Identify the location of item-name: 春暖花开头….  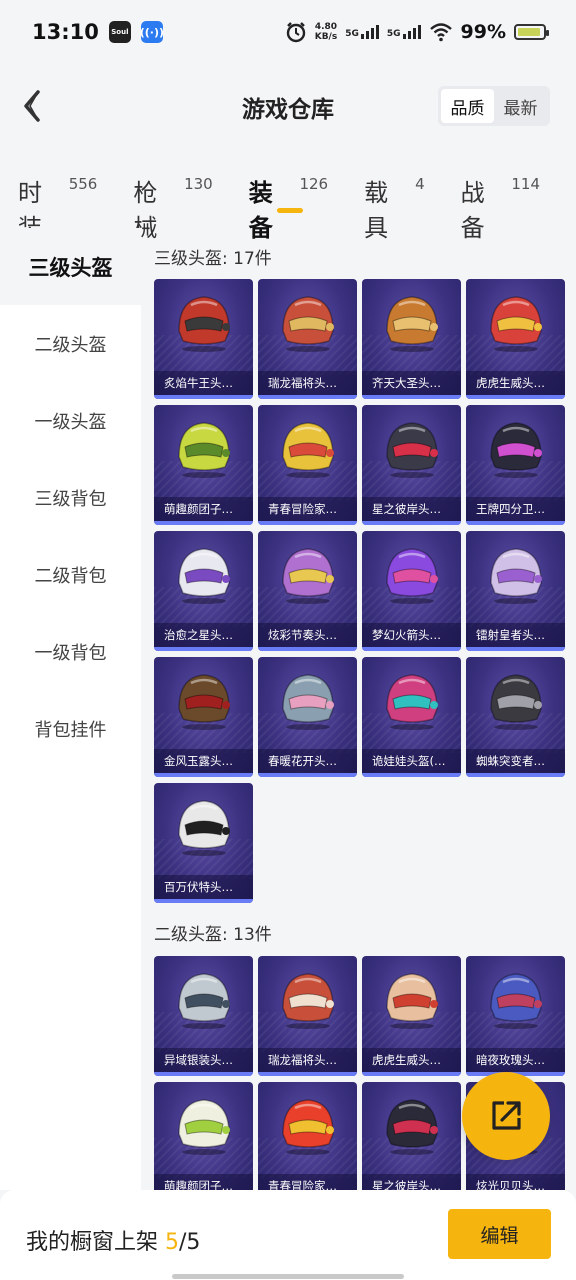
(307, 761).